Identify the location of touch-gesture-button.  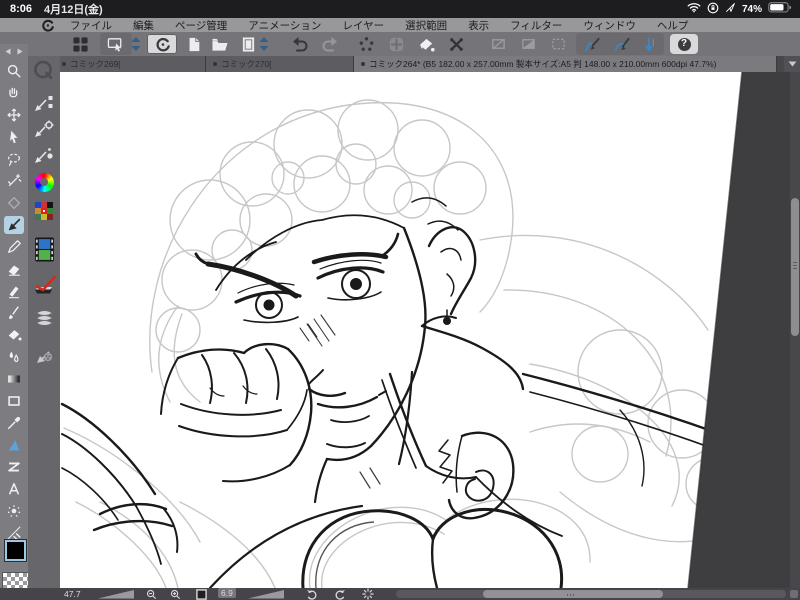
(366, 44).